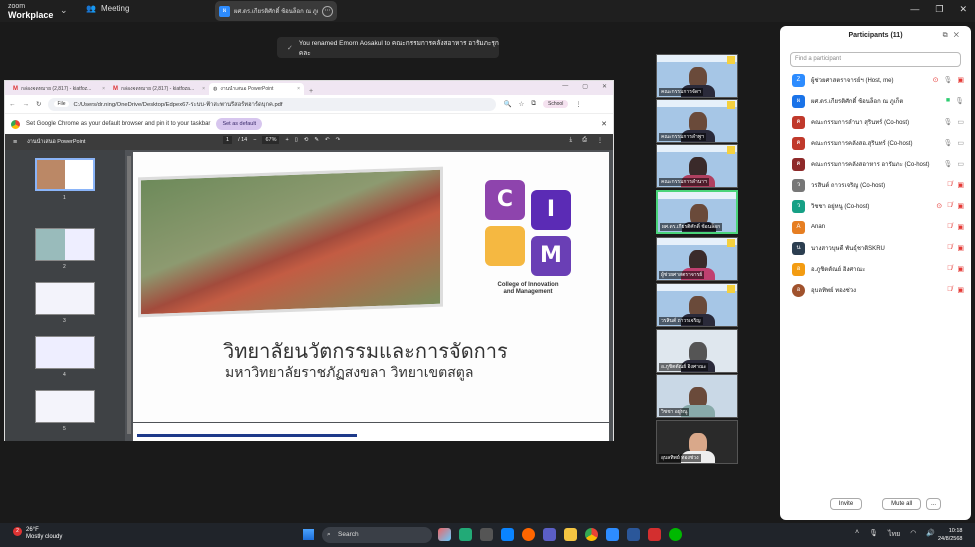 This screenshot has width=975, height=547. What do you see at coordinates (585, 86) in the screenshot?
I see `maximize-icon: ▢` at bounding box center [585, 86].